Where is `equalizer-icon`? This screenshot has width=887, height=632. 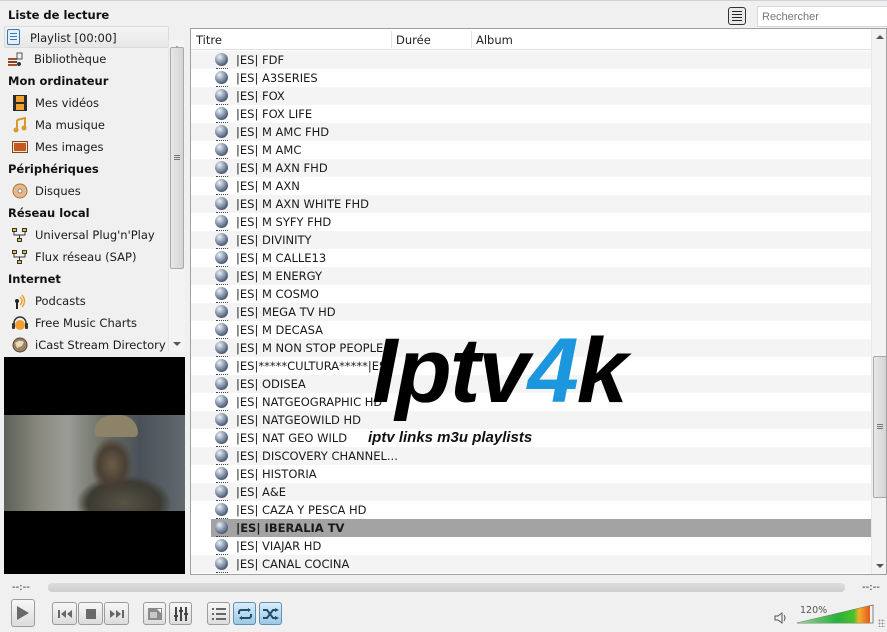
equalizer-icon is located at coordinates (180, 613).